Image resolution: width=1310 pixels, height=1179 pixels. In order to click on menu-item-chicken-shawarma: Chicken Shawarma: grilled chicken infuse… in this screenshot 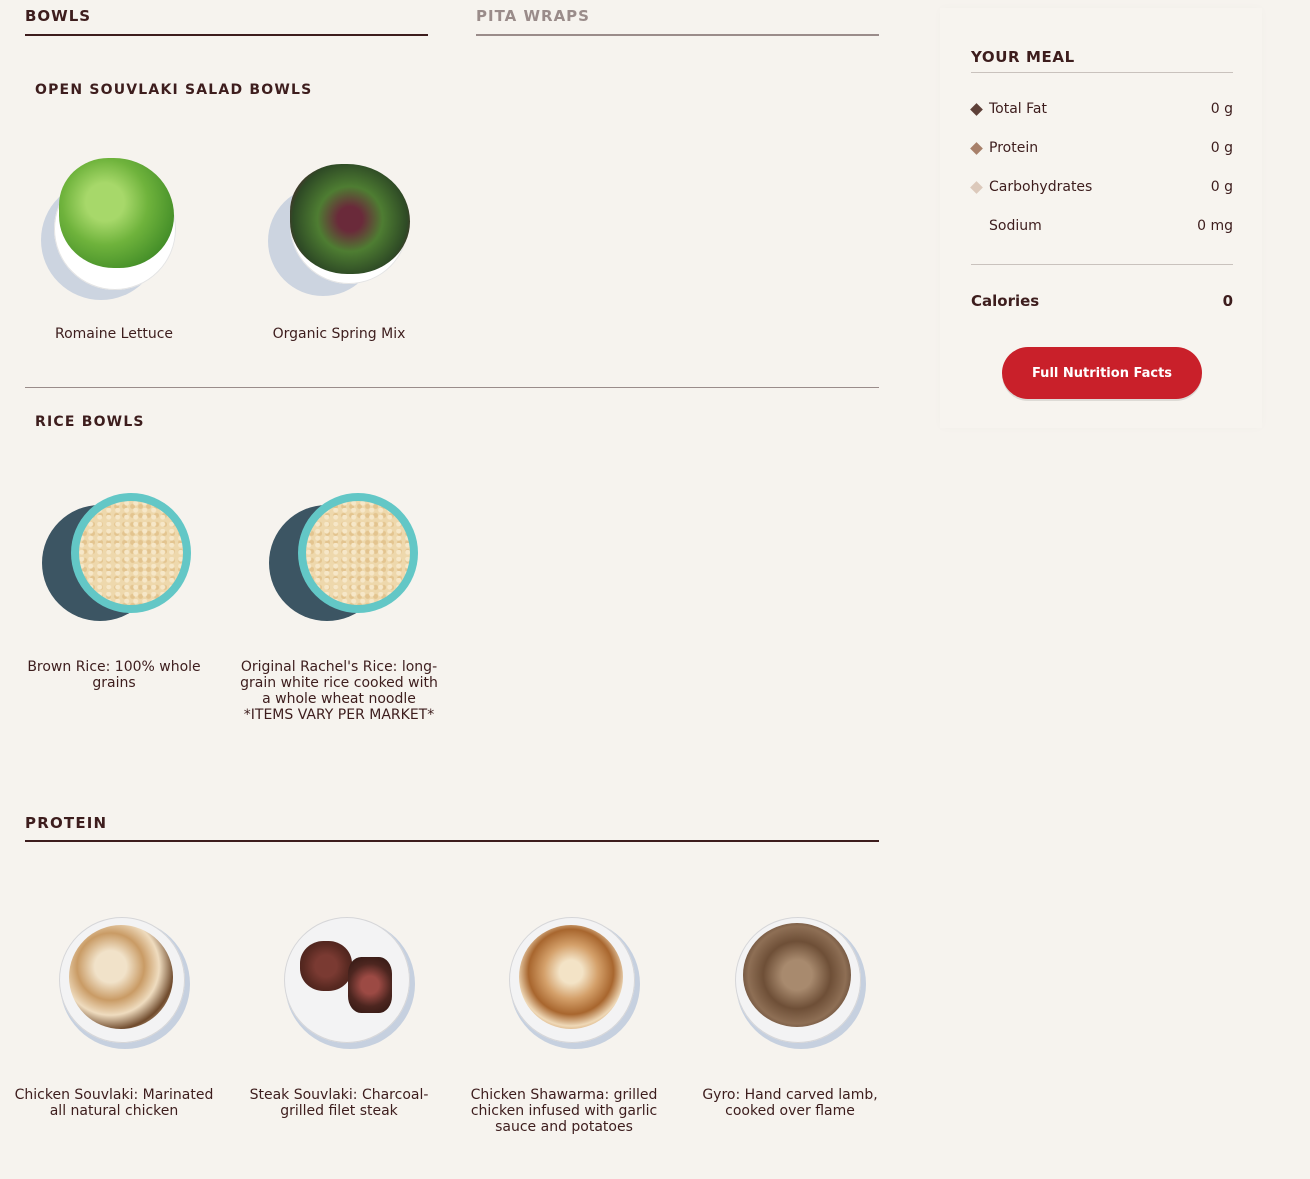, I will do `click(564, 1023)`.